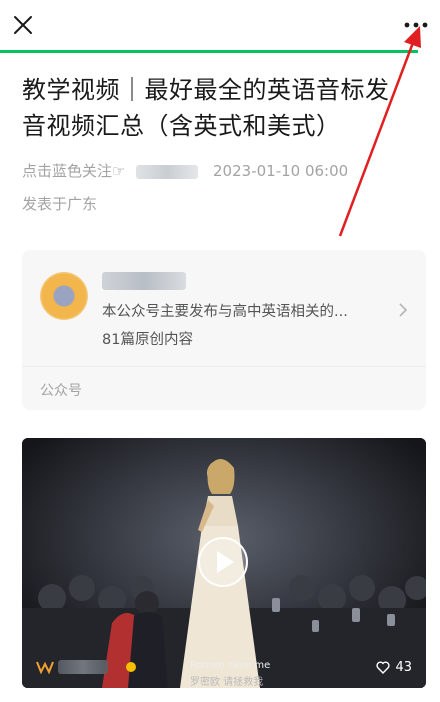  Describe the element at coordinates (83, 667) in the screenshot. I see `channel-name-blurred` at that location.